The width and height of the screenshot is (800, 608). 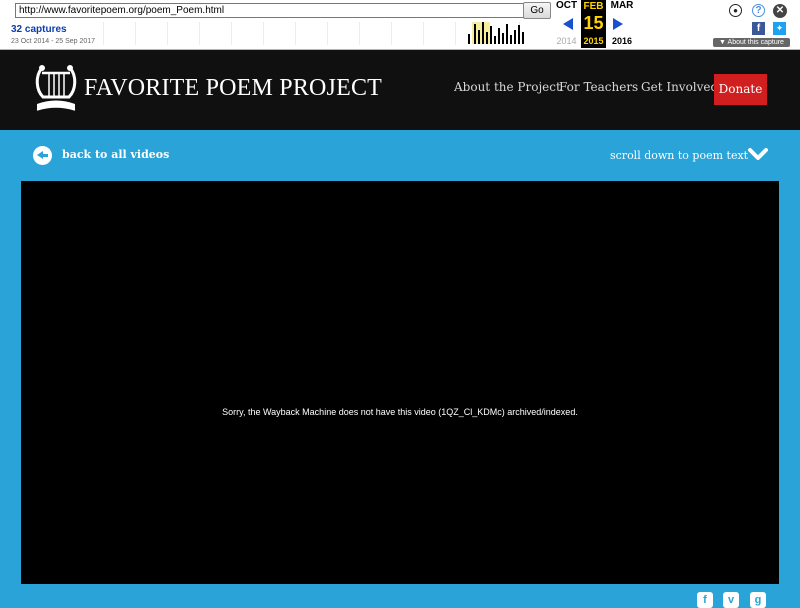 I want to click on wayback-capture-range: 23 Oct 2014 - 25 Sep 2017, so click(x=53, y=41).